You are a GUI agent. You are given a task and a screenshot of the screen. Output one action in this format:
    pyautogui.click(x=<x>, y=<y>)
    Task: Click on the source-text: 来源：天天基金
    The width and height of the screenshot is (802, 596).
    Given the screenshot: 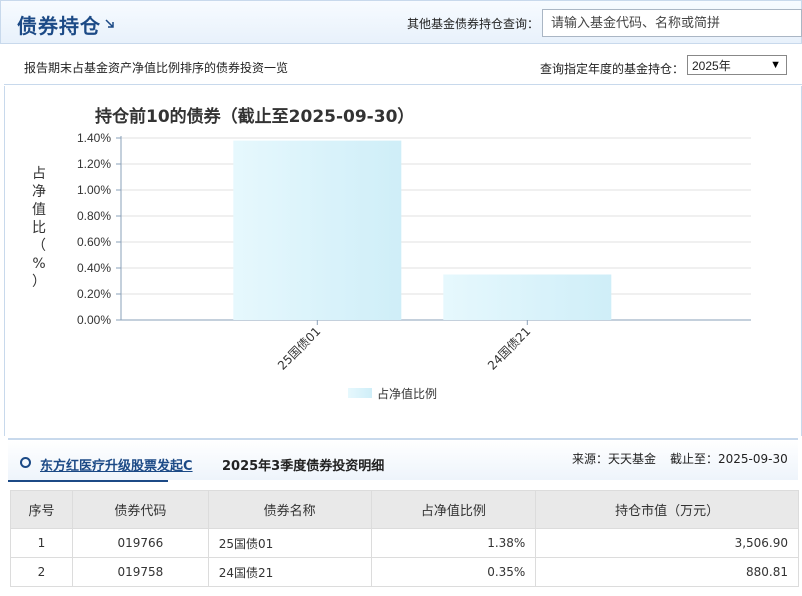 What is the action you would take?
    pyautogui.click(x=614, y=459)
    